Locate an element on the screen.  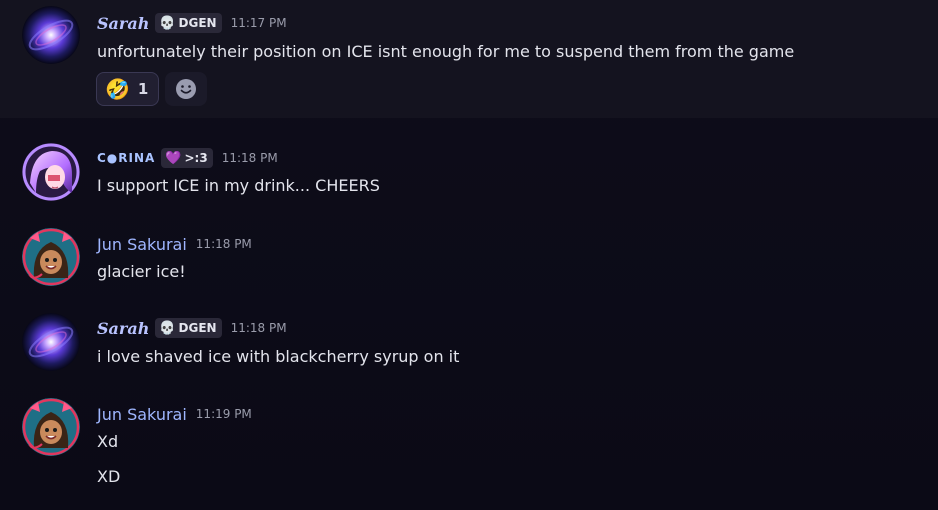
anime-girl-avatar-icon is located at coordinates (51, 172).